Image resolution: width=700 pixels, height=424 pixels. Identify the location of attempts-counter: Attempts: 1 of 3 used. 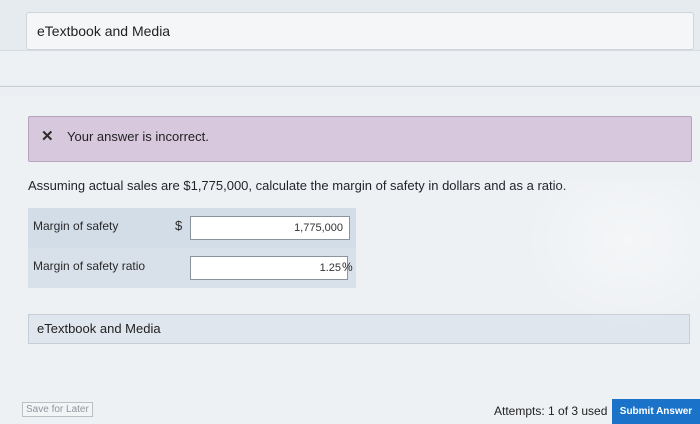
(551, 411).